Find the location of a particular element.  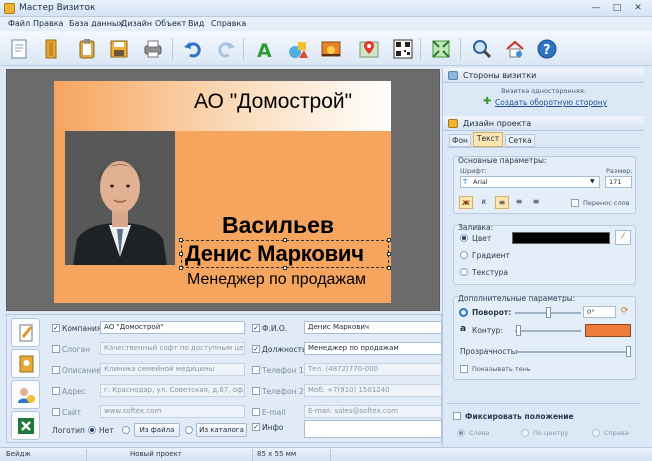

fio-checkbox: ✓ is located at coordinates (256, 328).